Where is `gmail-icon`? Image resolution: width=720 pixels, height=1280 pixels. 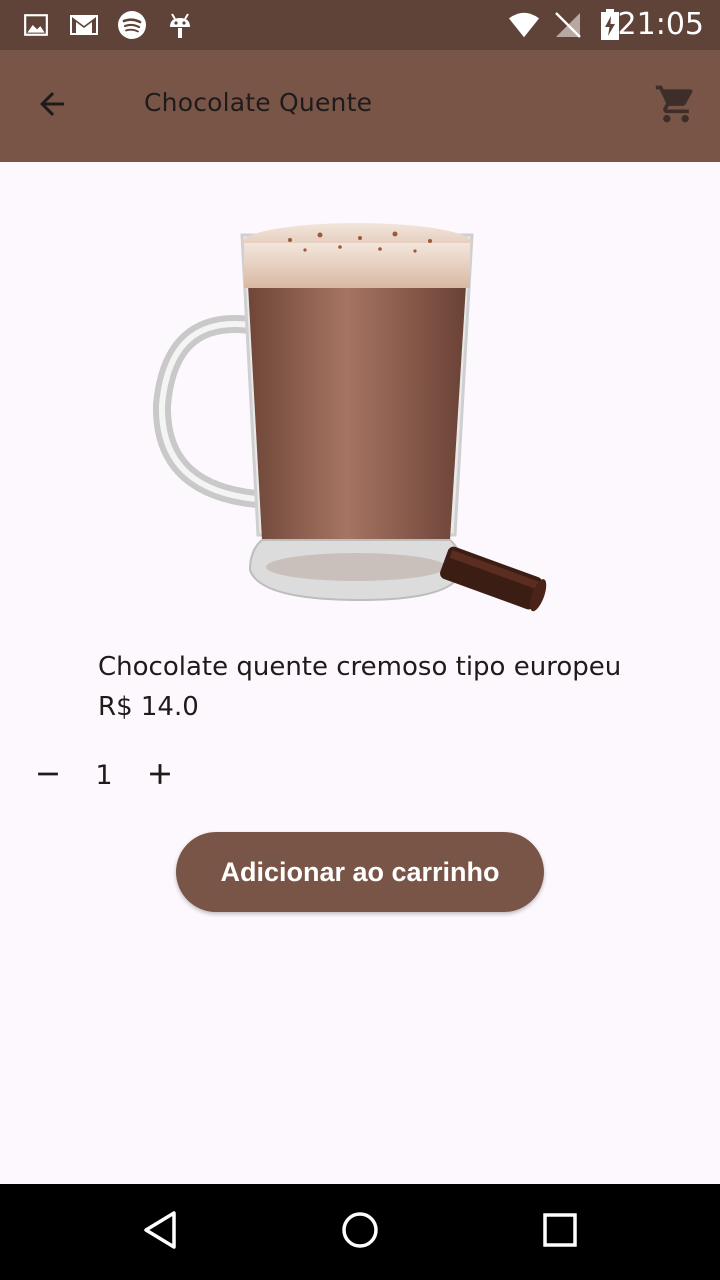
gmail-icon is located at coordinates (84, 25).